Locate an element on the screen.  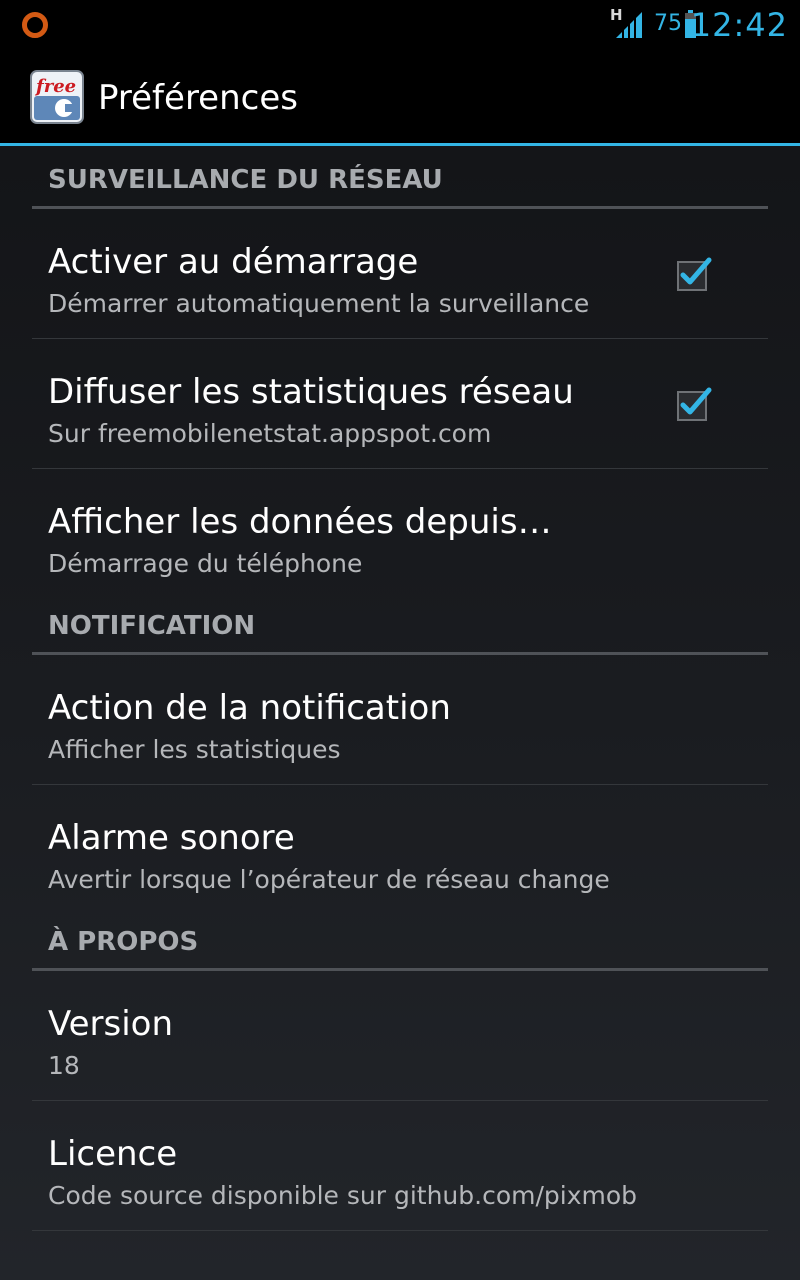
category-label: À PROPOS is located at coordinates (123, 942).